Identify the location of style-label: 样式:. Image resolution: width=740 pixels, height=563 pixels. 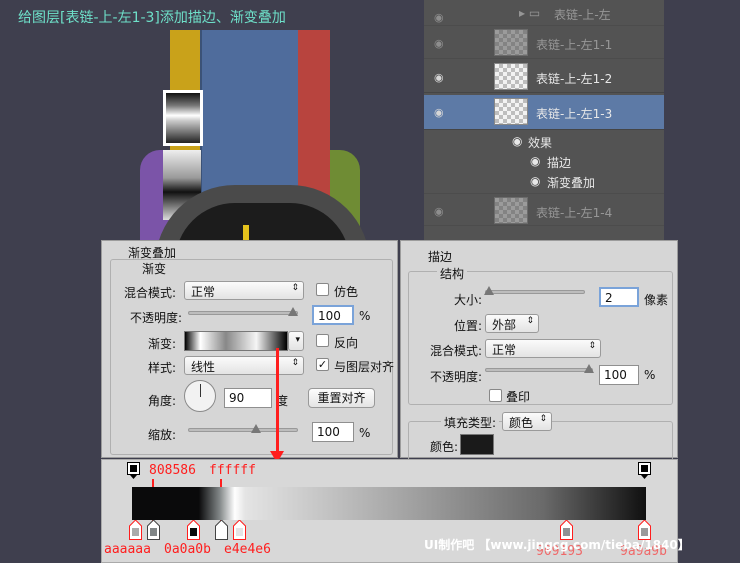
(162, 368).